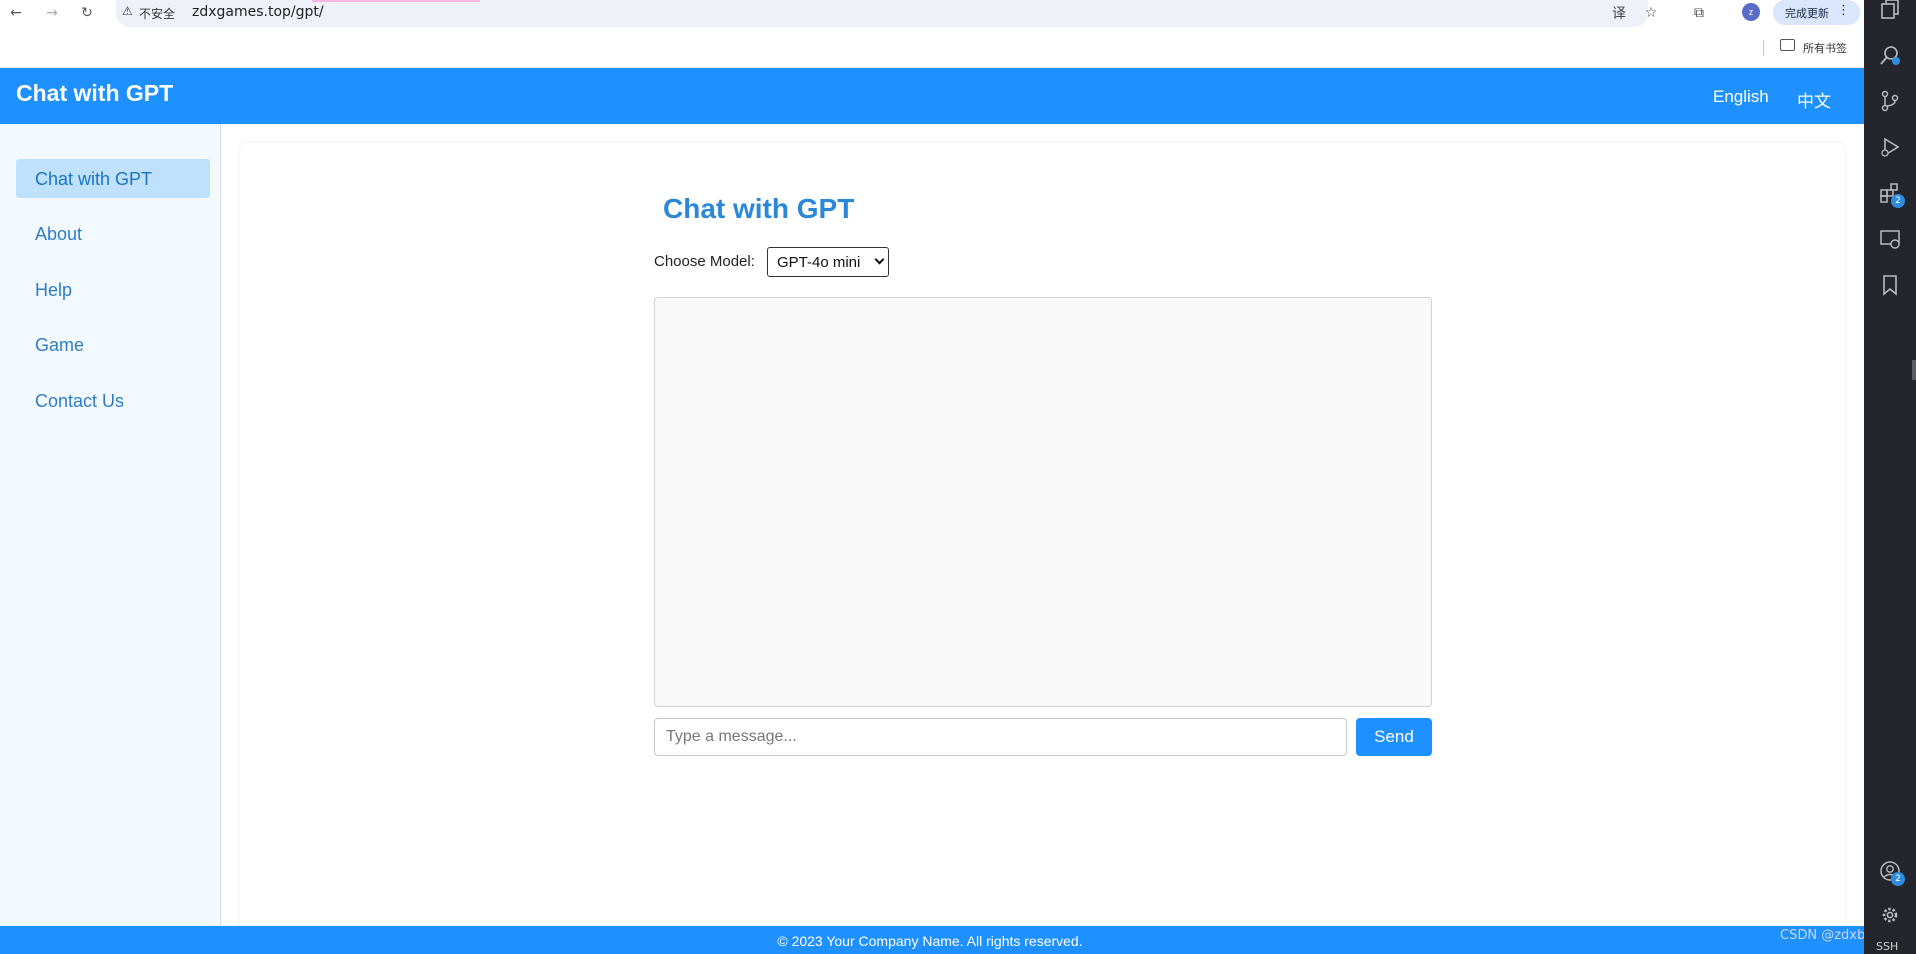  I want to click on address-bar-highlight, so click(396, 1).